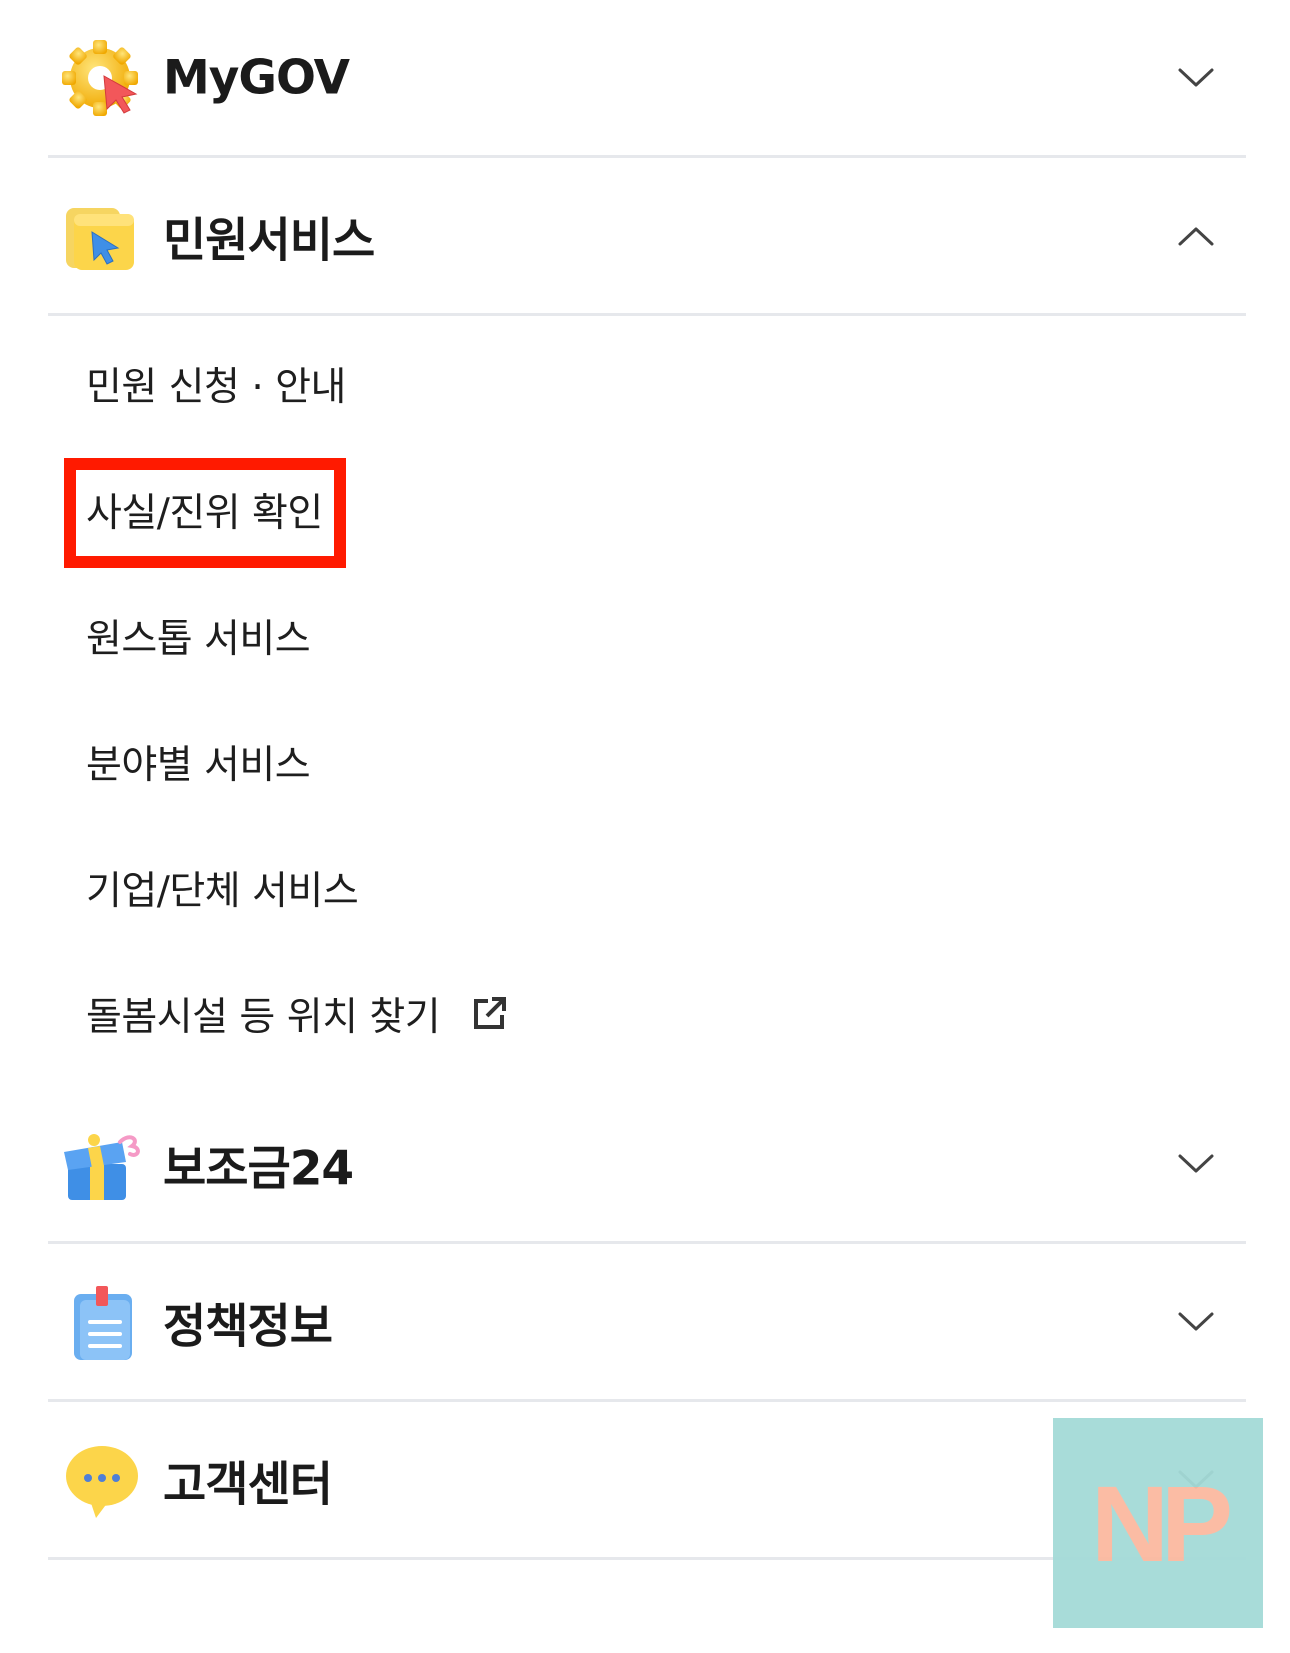 This screenshot has width=1290, height=1653. I want to click on section-mygov: MyGOV, so click(647, 79).